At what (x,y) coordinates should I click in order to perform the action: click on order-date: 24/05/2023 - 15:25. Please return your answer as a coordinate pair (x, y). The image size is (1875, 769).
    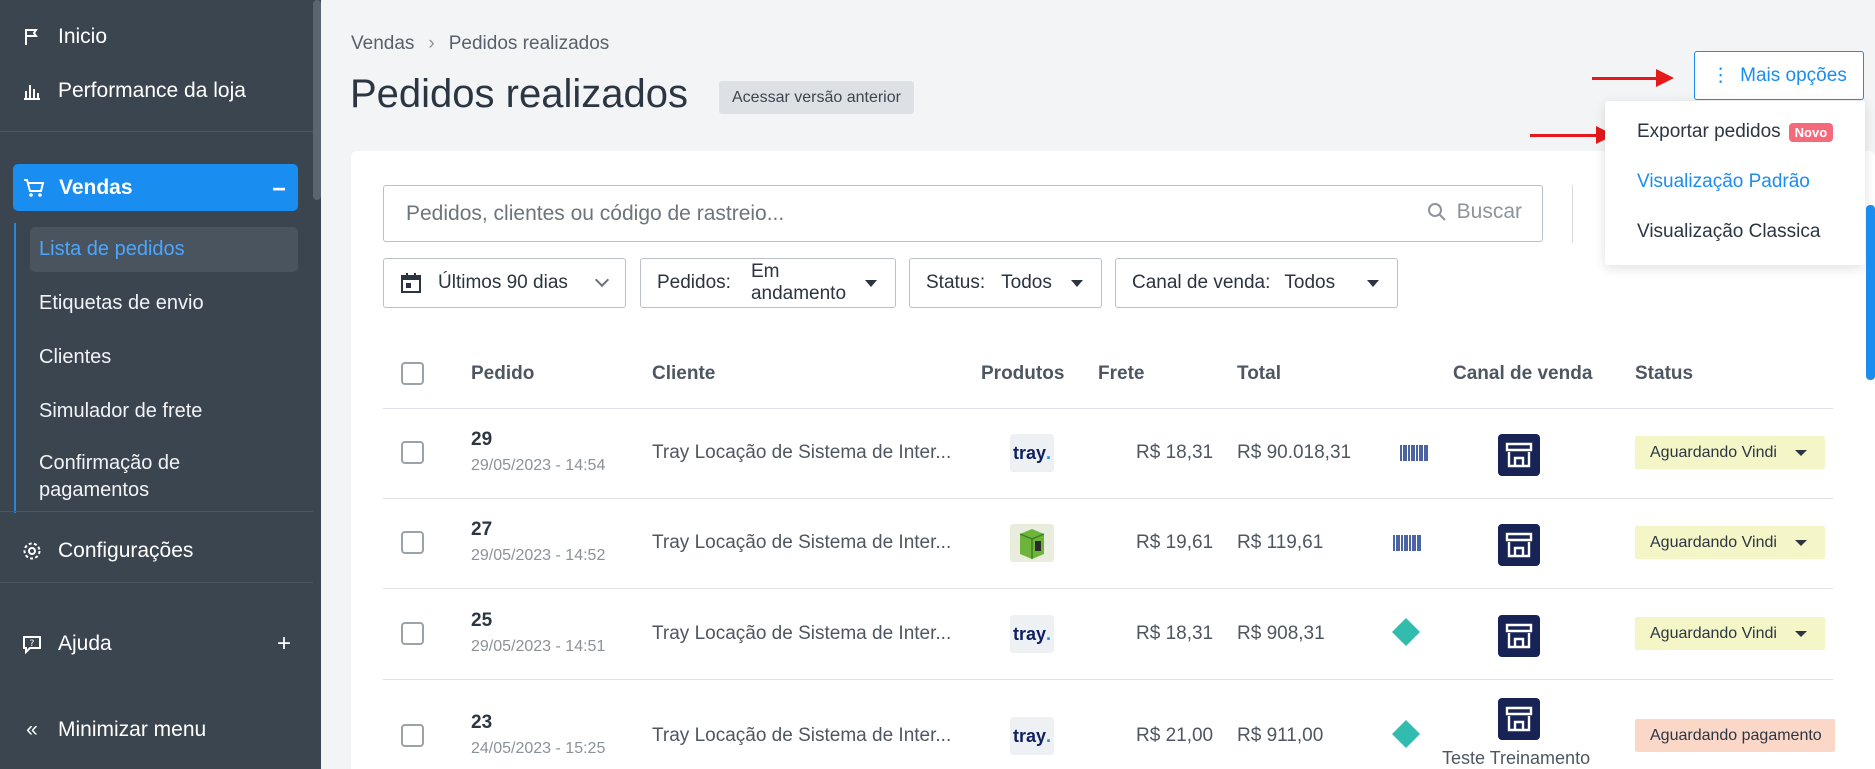
    Looking at the image, I should click on (538, 748).